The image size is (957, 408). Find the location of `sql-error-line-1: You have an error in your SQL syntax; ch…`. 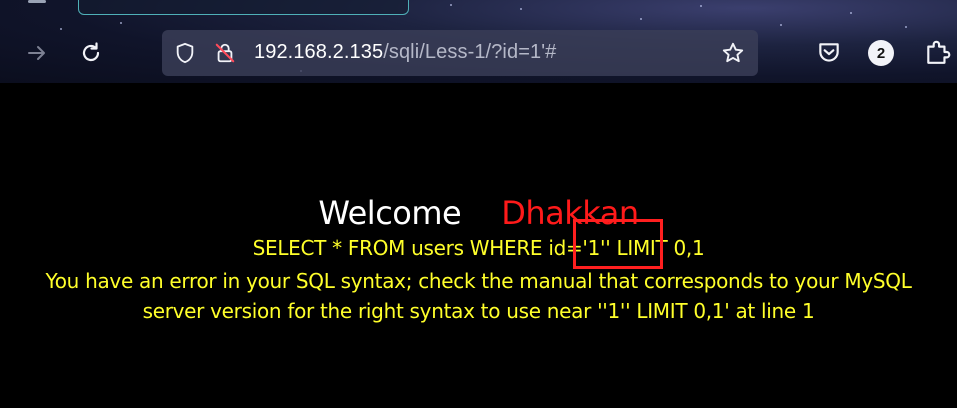

sql-error-line-1: You have an error in your SQL syntax; ch… is located at coordinates (478, 281).